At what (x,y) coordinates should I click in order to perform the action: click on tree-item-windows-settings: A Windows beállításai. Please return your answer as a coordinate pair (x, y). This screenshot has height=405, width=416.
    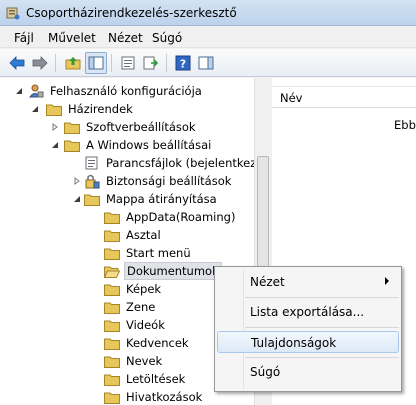
    Looking at the image, I should click on (138, 145).